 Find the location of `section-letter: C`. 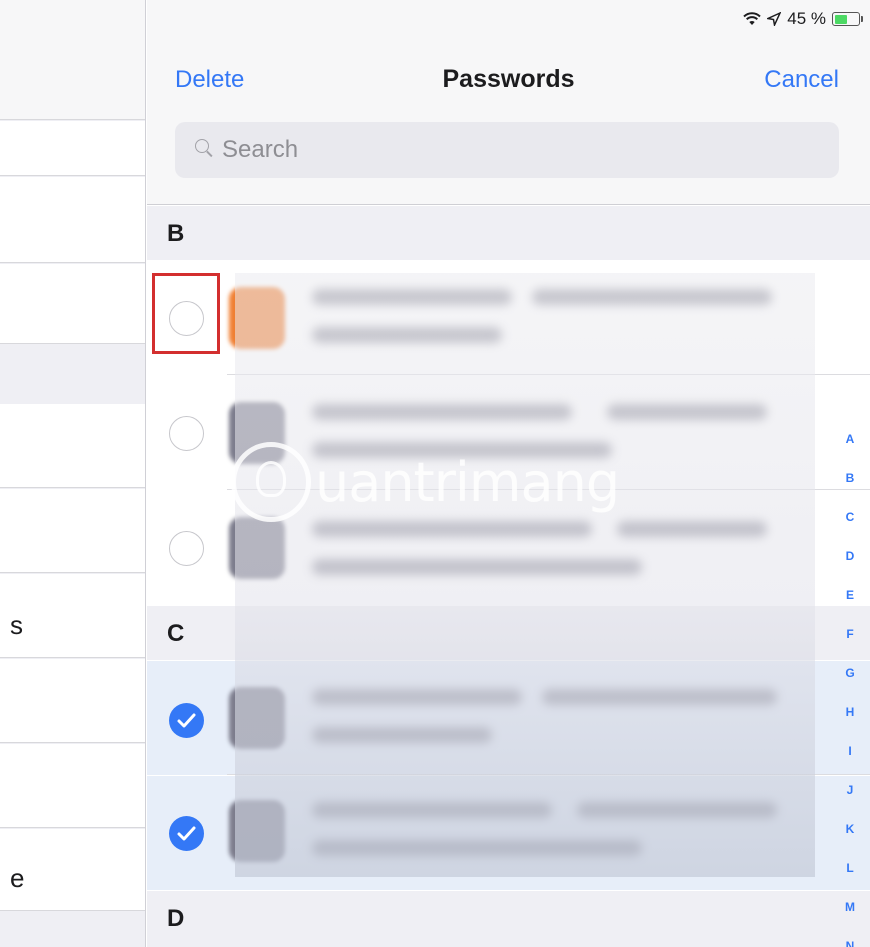

section-letter: C is located at coordinates (176, 633).